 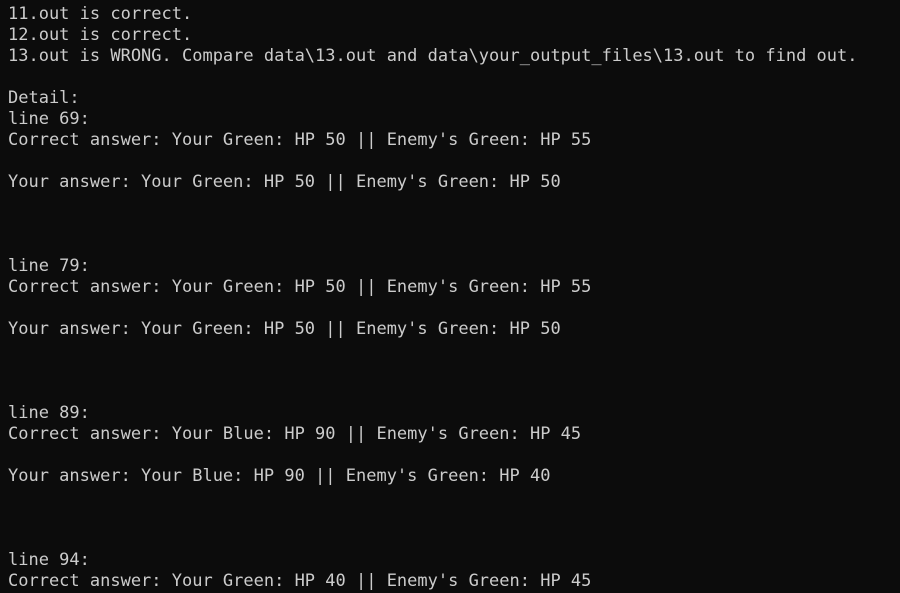 What do you see at coordinates (100, 35) in the screenshot?
I see `output-line: 12.out is correct.` at bounding box center [100, 35].